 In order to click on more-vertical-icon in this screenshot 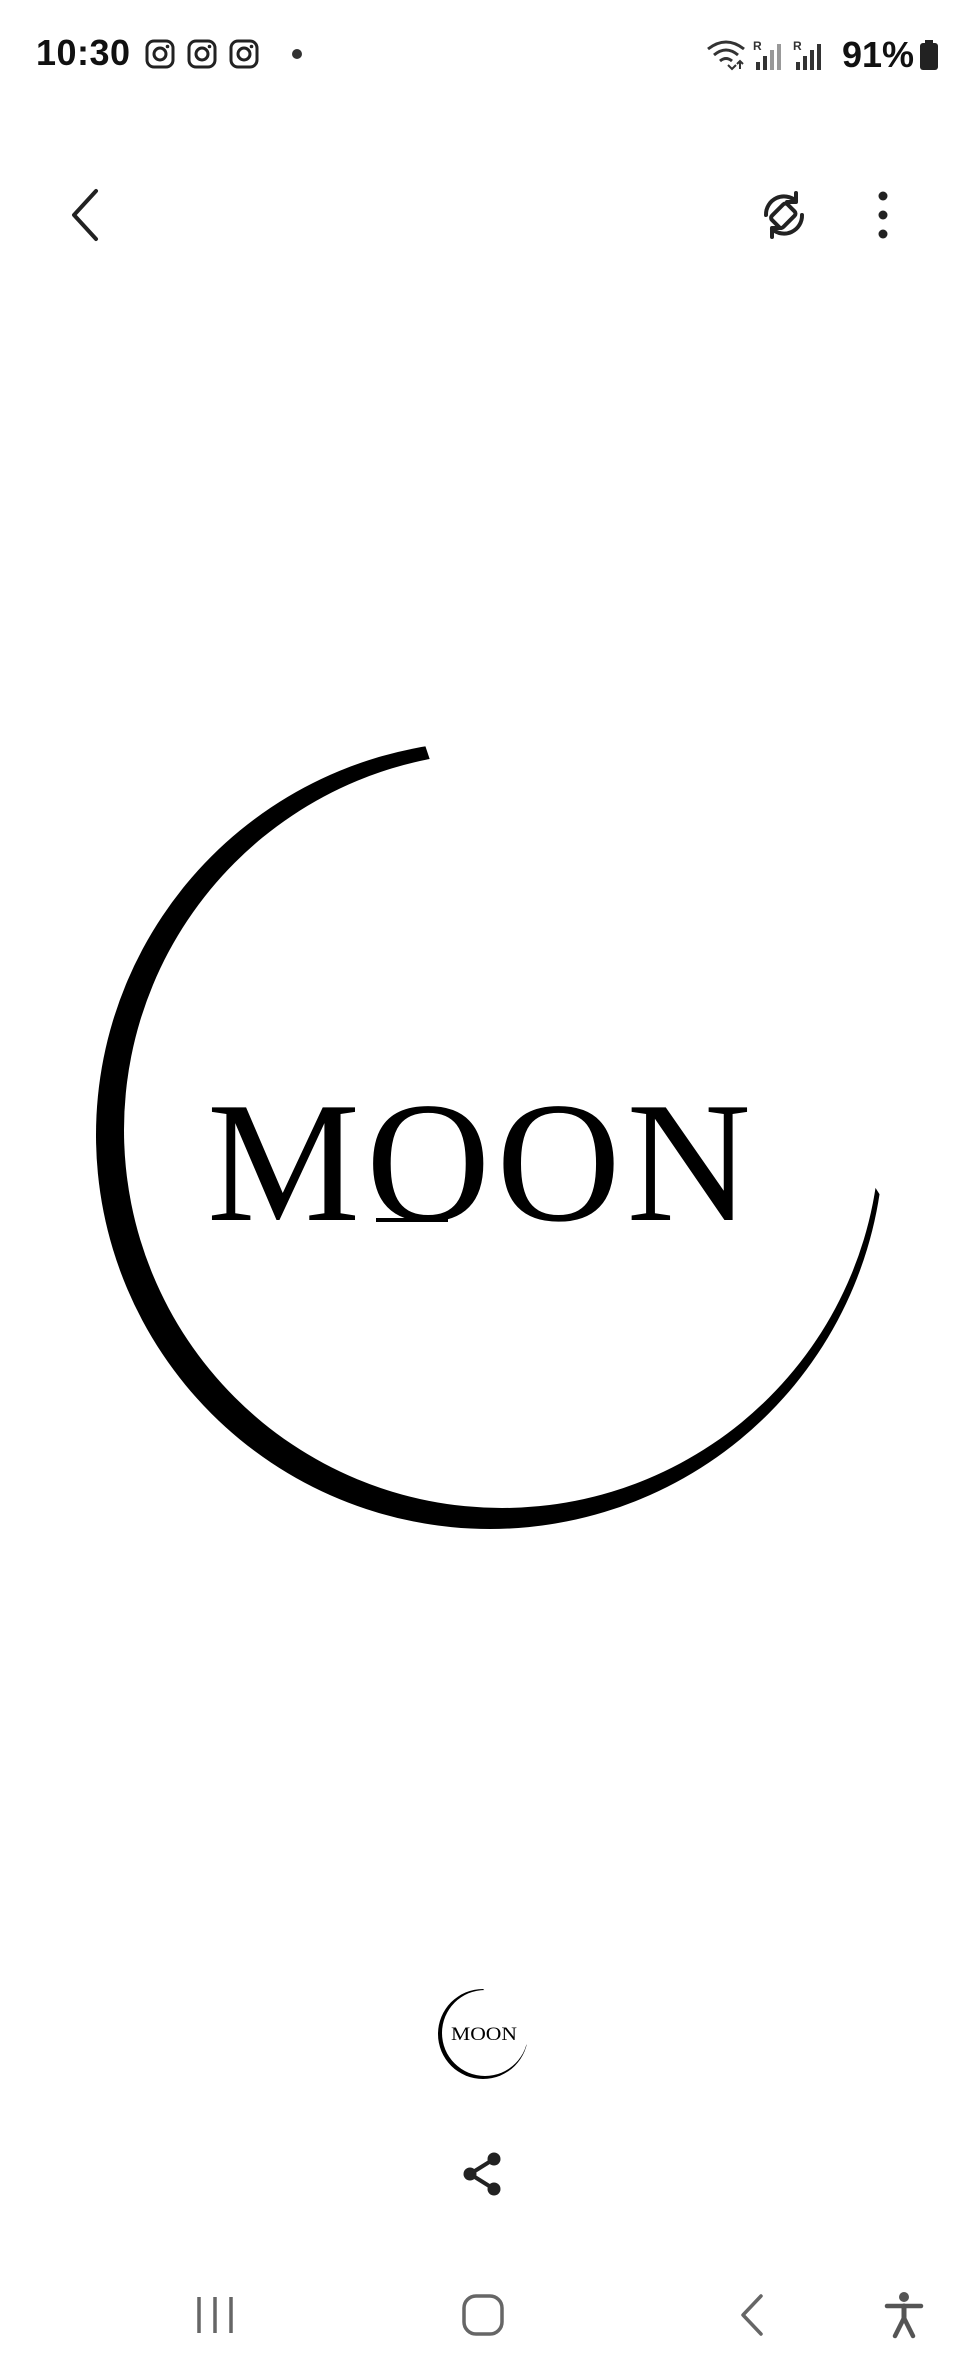, I will do `click(883, 215)`.